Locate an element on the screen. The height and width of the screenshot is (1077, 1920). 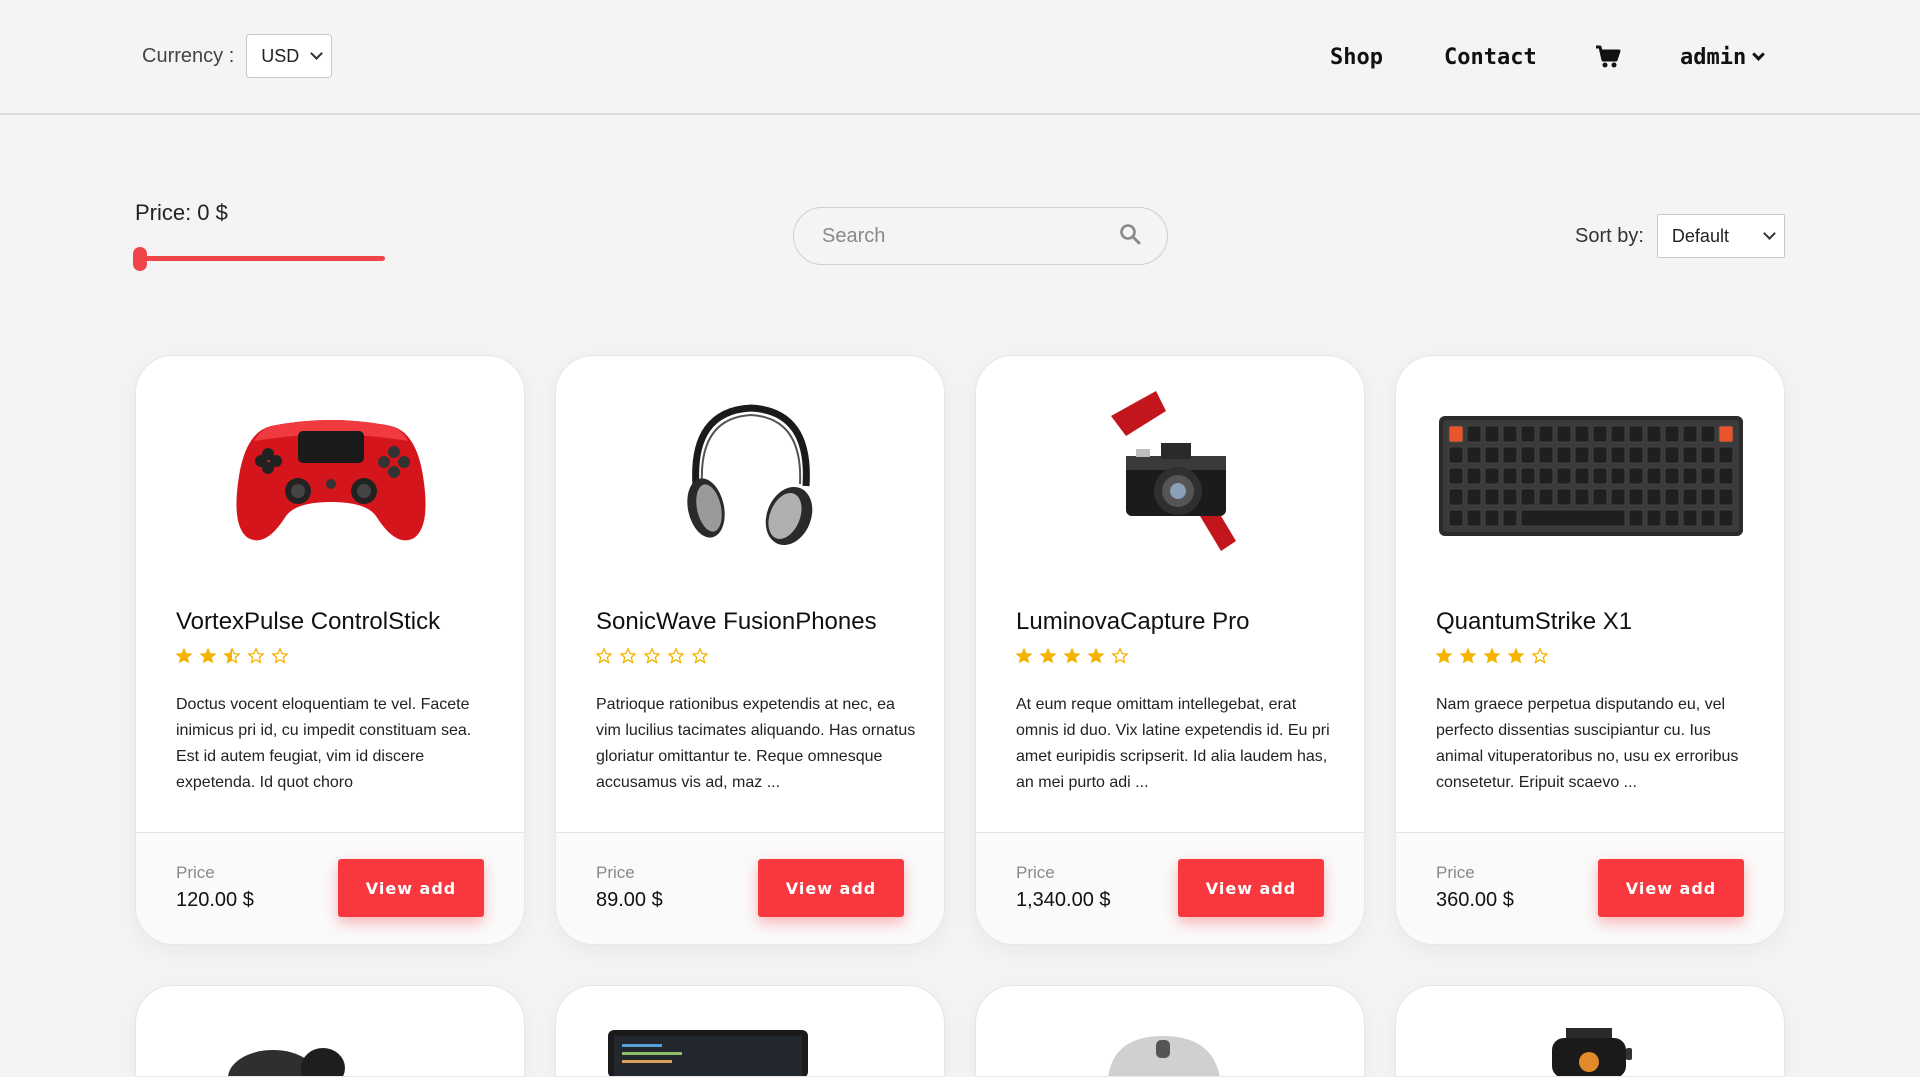
price-filter-caption: Price: is located at coordinates (163, 212).